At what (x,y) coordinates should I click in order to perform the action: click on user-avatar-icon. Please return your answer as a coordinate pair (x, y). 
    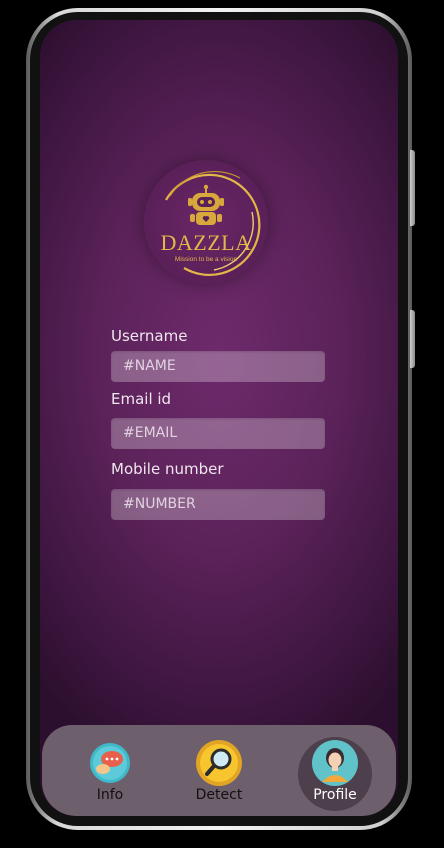
    Looking at the image, I should click on (335, 763).